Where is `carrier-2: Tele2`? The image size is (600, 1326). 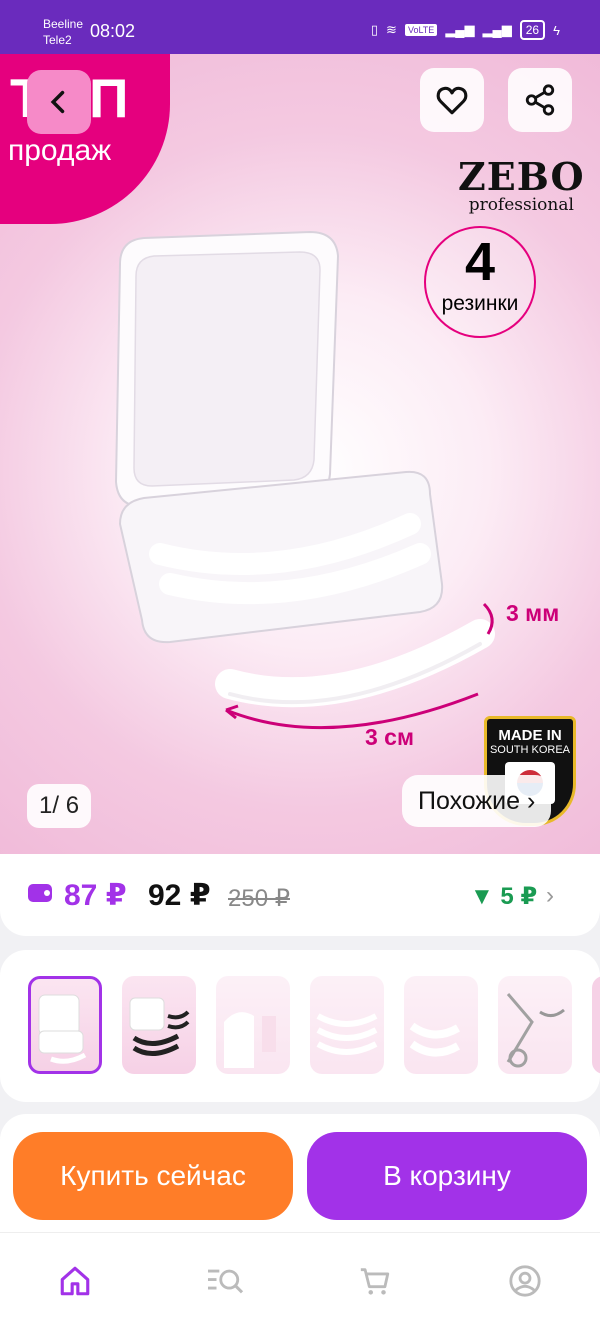 carrier-2: Tele2 is located at coordinates (57, 40).